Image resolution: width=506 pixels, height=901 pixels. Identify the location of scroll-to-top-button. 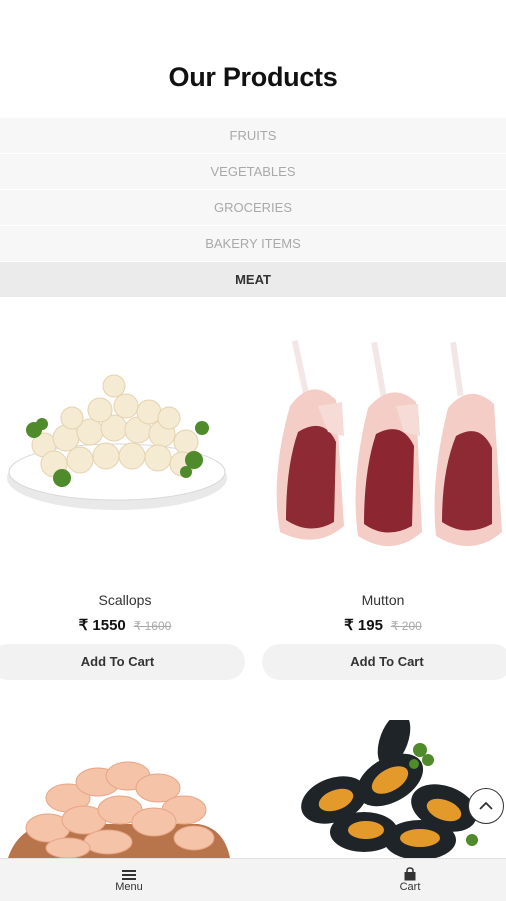
(486, 806).